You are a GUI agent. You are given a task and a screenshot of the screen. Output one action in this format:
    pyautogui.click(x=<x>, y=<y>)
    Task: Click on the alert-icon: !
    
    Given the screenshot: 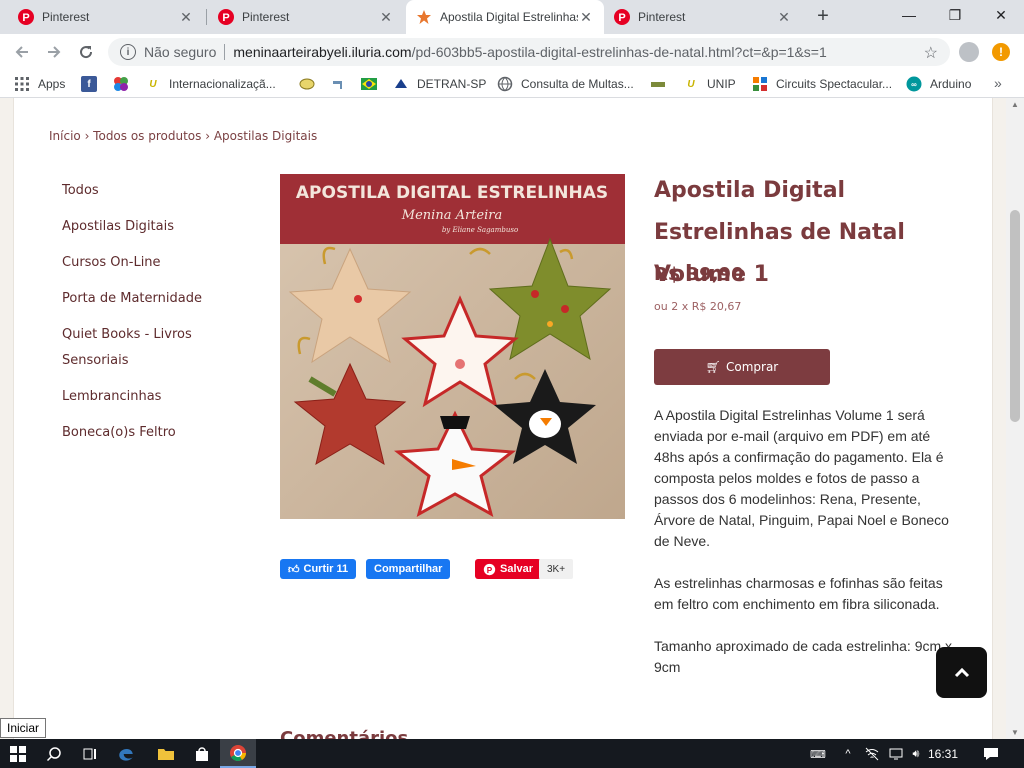 What is the action you would take?
    pyautogui.click(x=1001, y=52)
    